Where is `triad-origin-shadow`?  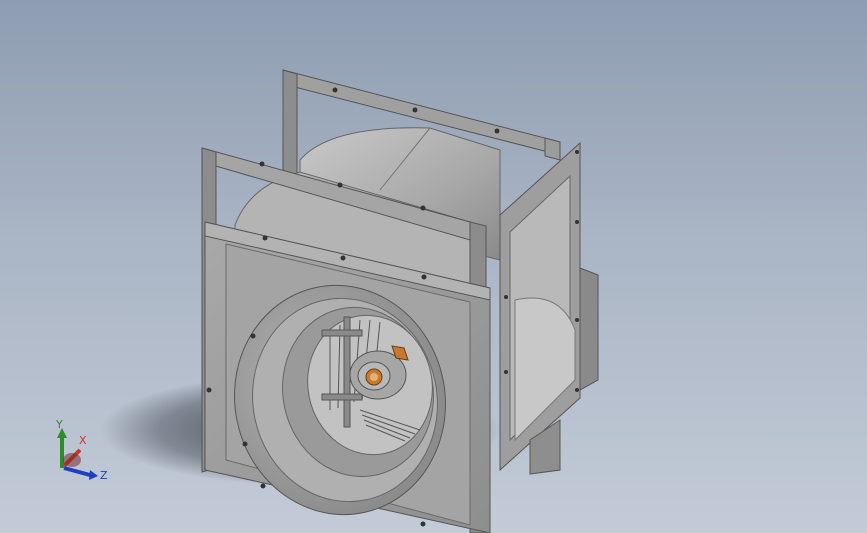
triad-origin-shadow is located at coordinates (72, 460).